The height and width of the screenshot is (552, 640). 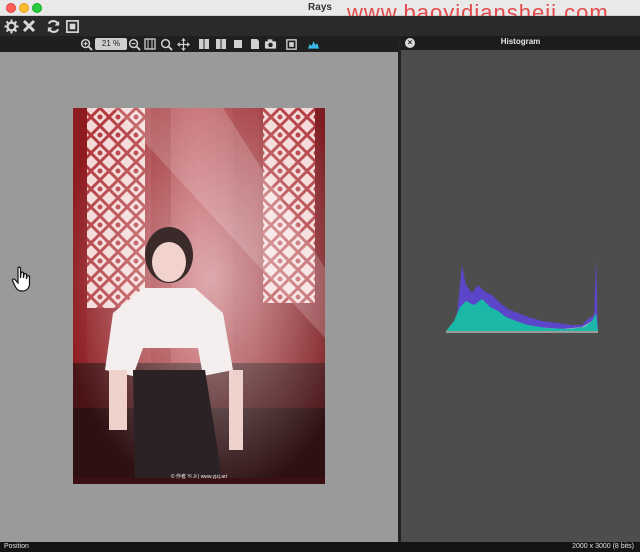 I want to click on document-icon, so click(x=255, y=44).